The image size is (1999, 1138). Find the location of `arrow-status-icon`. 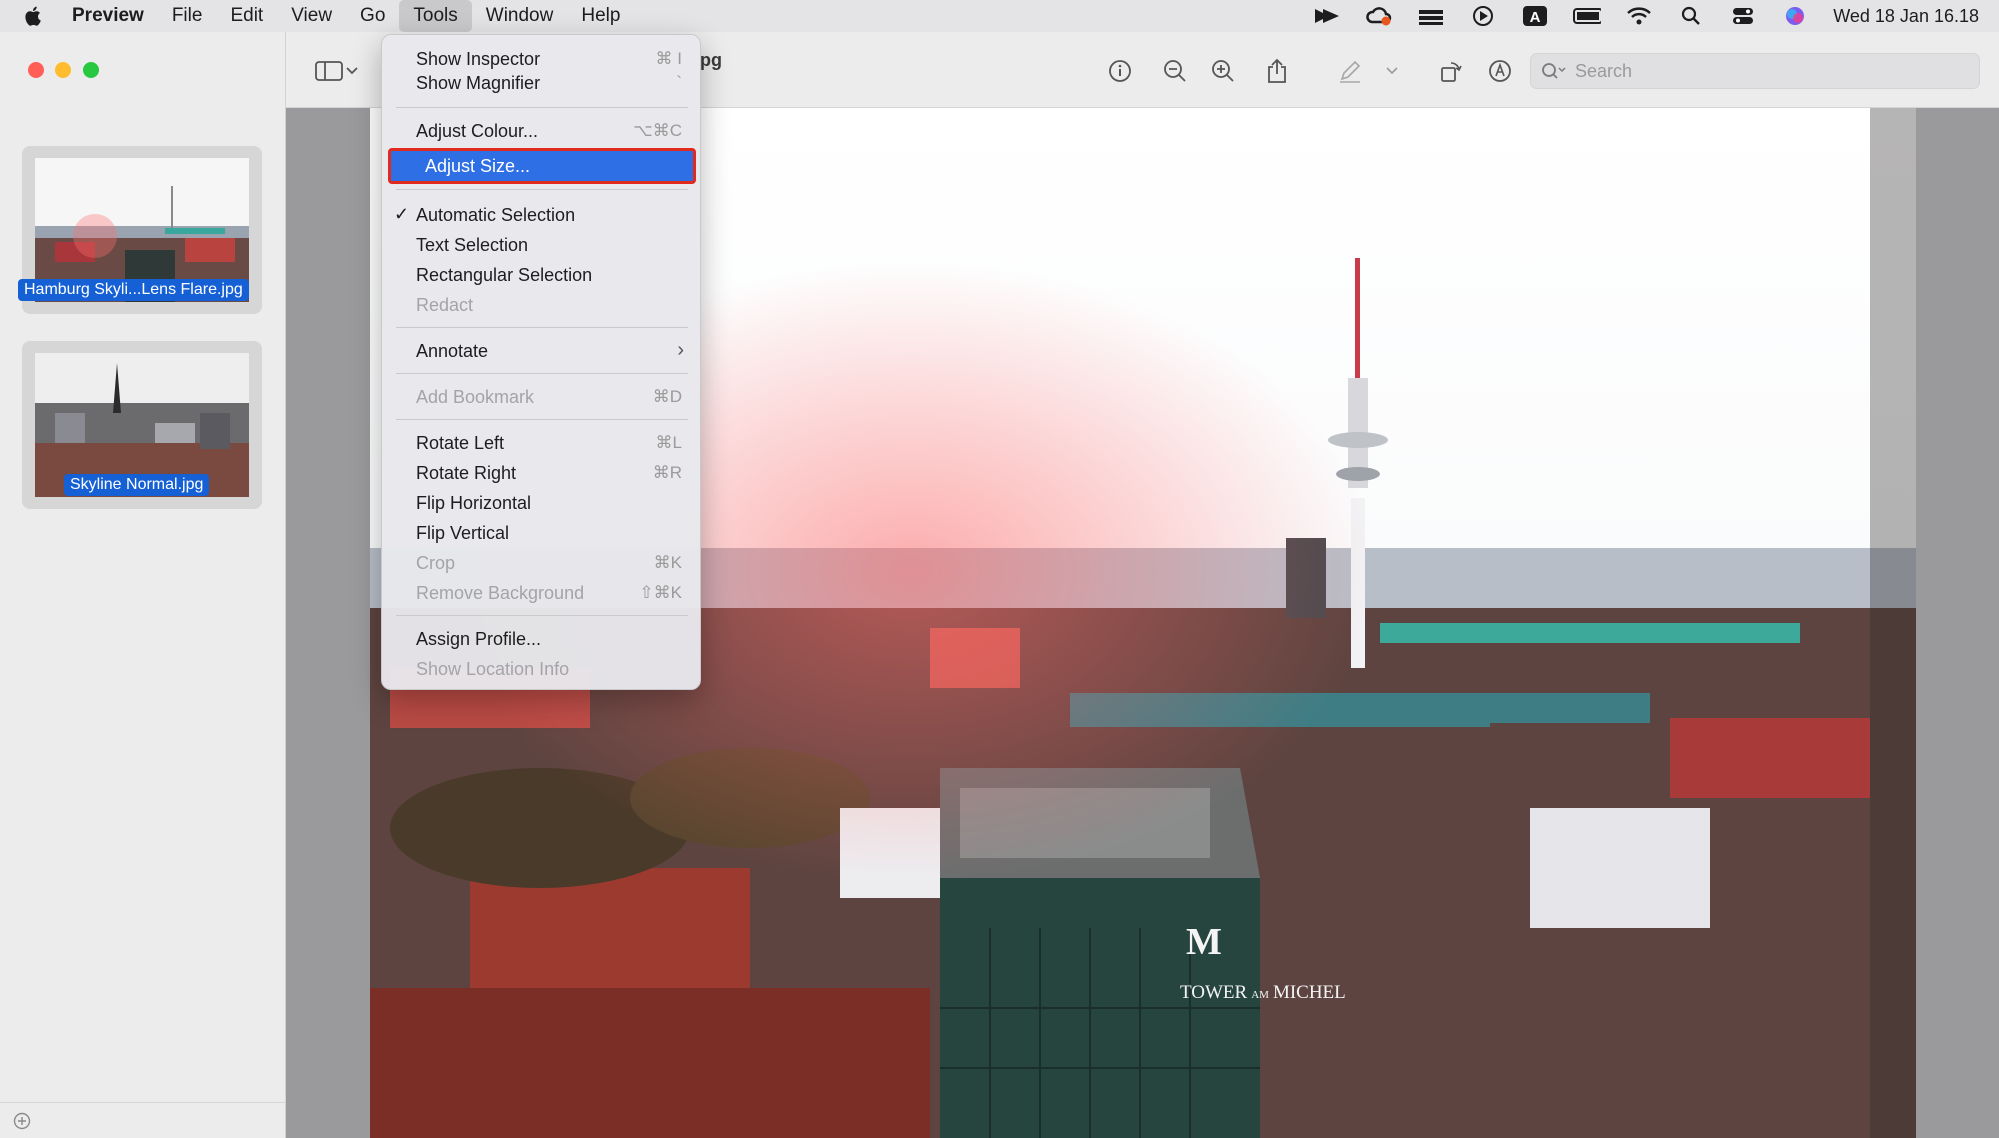

arrow-status-icon is located at coordinates (1327, 16).